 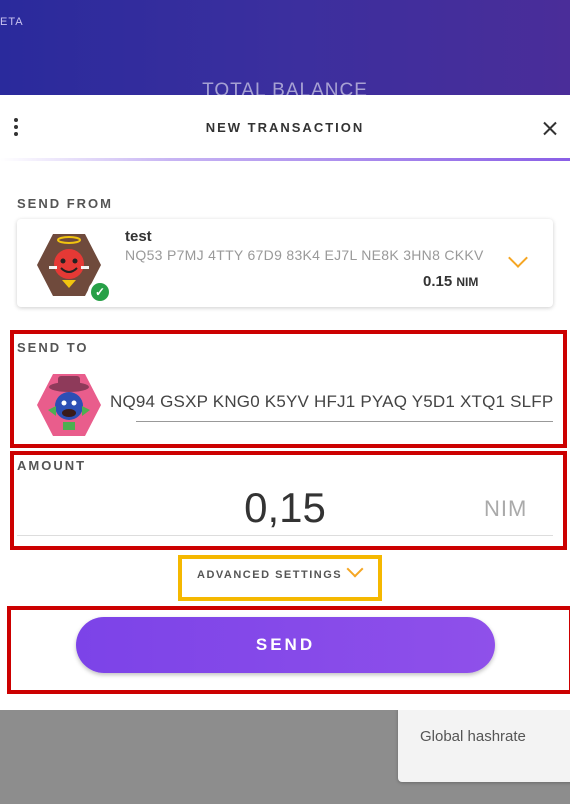 What do you see at coordinates (285, 159) in the screenshot?
I see `title-divider` at bounding box center [285, 159].